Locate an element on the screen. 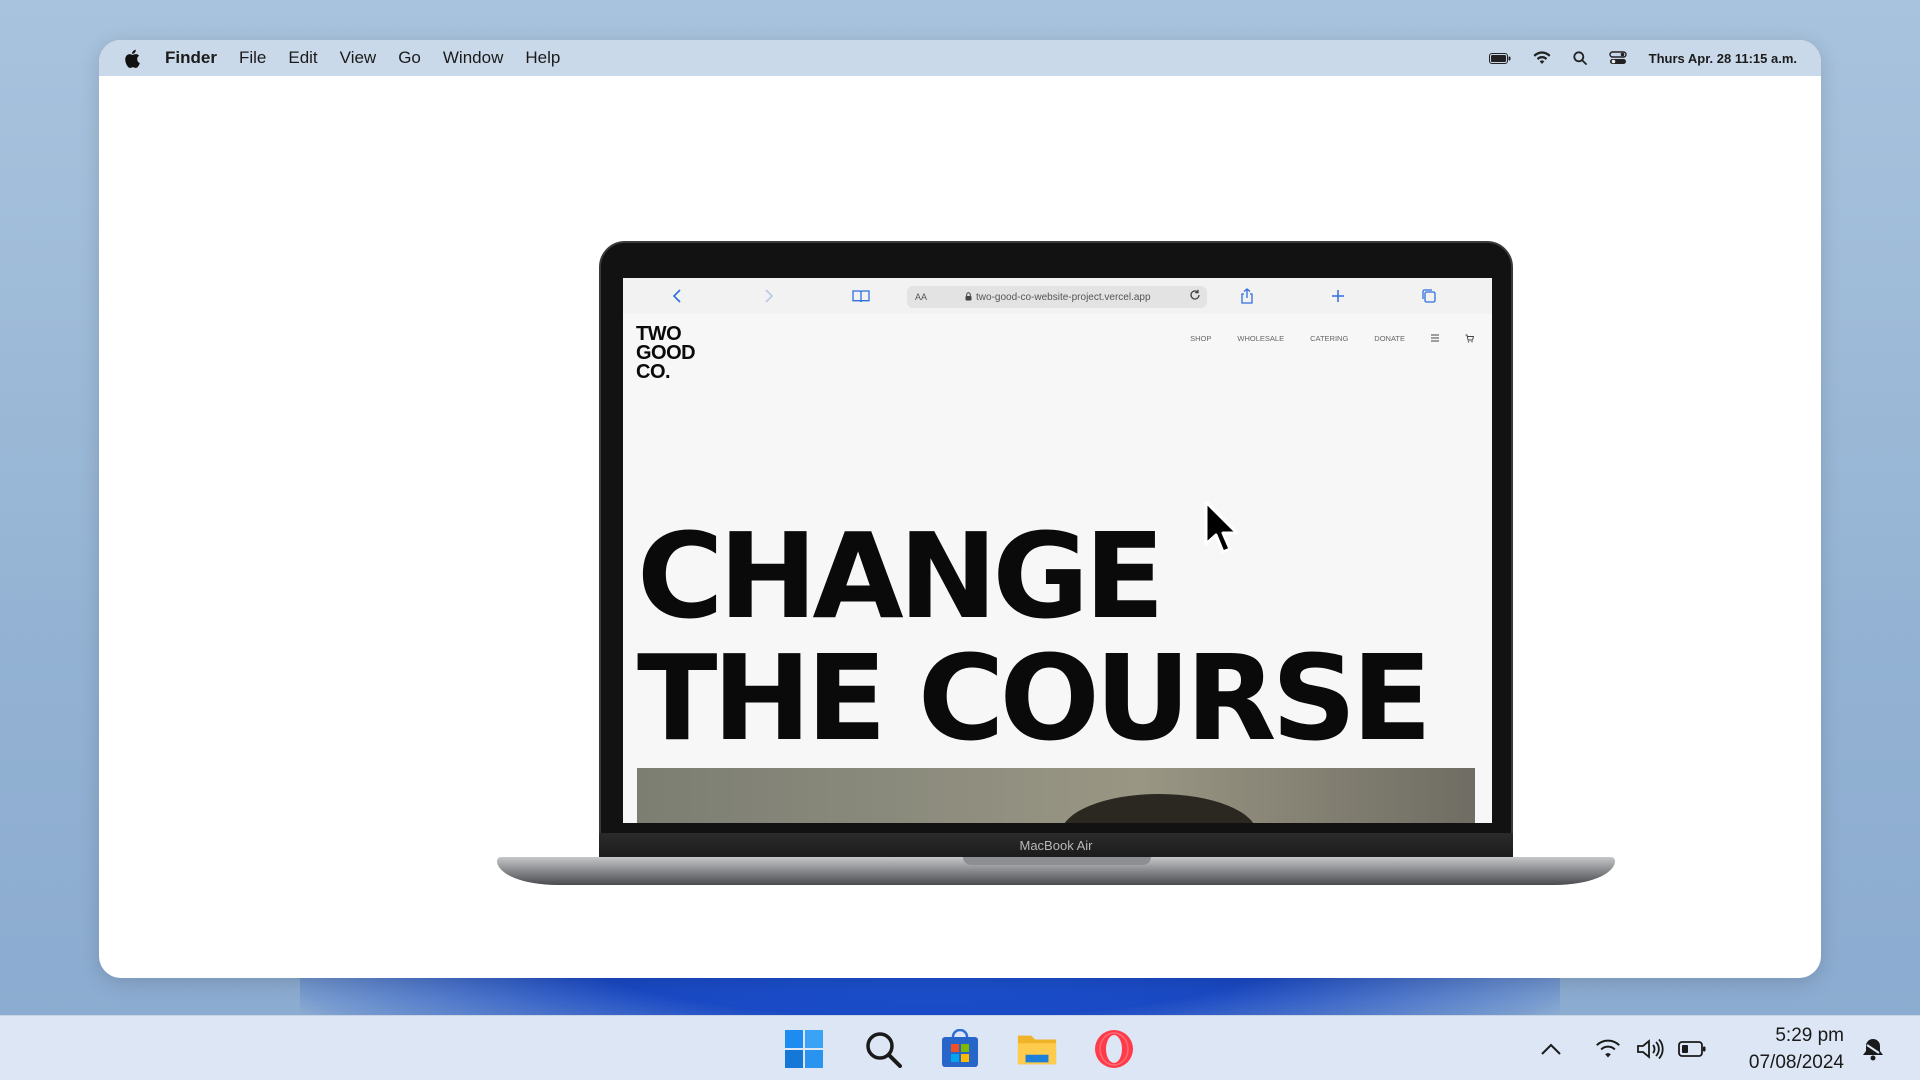 This screenshot has height=1080, width=1920. text-size-button: AA is located at coordinates (921, 297).